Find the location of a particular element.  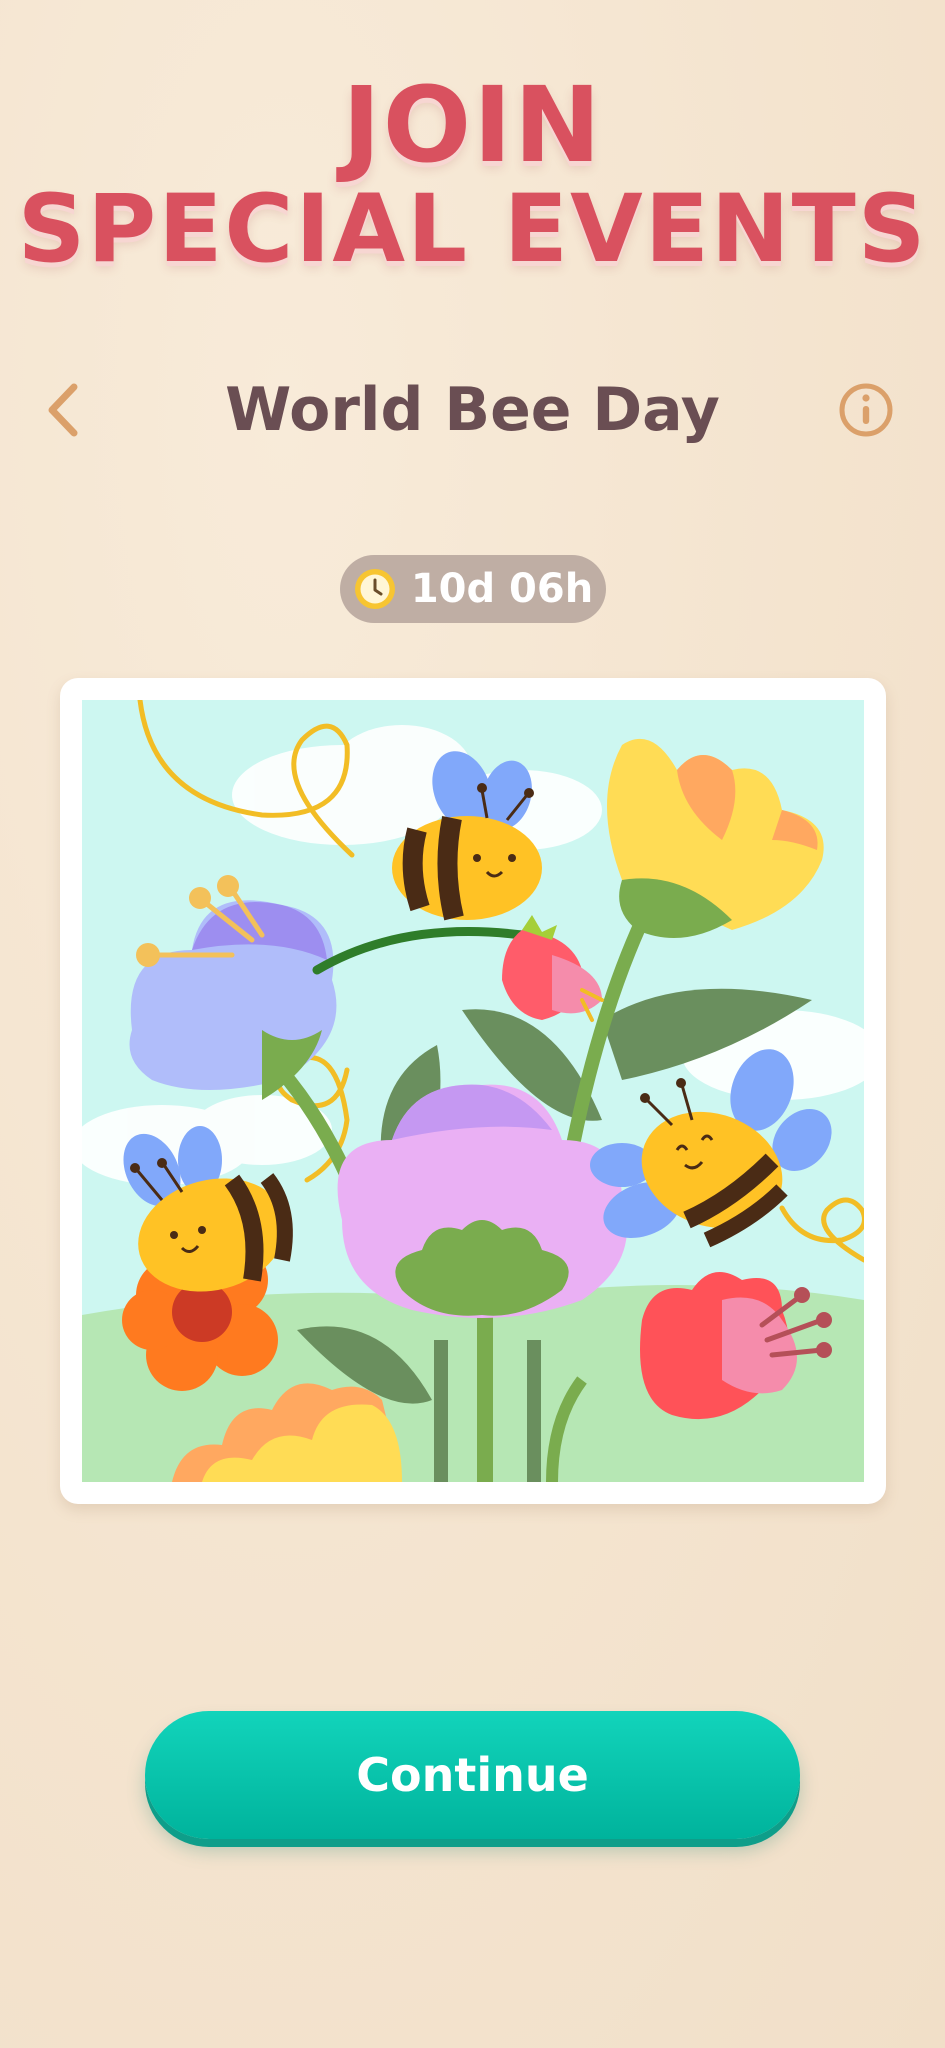

event-title: World Bee Day is located at coordinates (472, 410).